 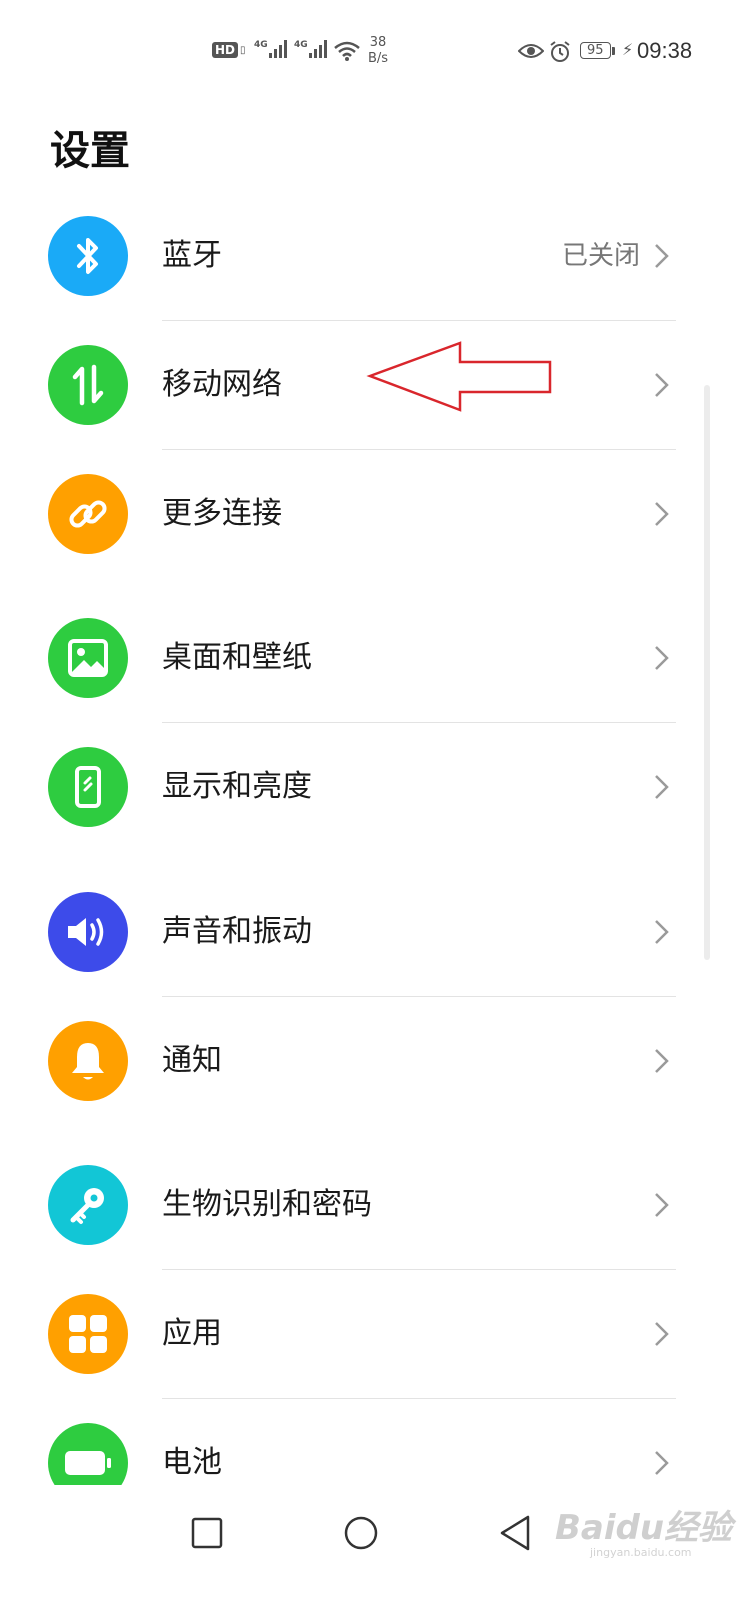 What do you see at coordinates (369, 787) in the screenshot?
I see `settings-item-display-brightness: 显示和亮度` at bounding box center [369, 787].